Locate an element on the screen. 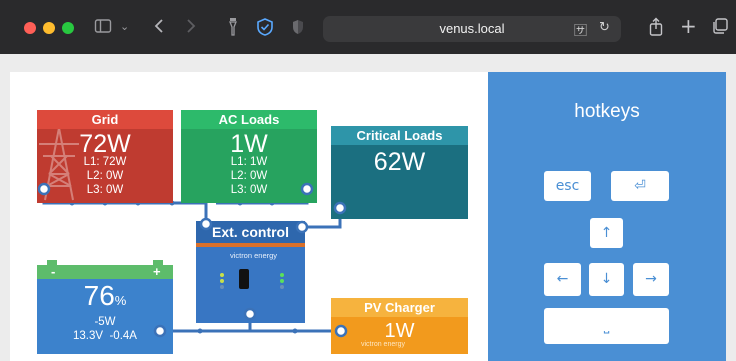  pv-charger-tile: PV Charger 1W victron energy is located at coordinates (399, 326).